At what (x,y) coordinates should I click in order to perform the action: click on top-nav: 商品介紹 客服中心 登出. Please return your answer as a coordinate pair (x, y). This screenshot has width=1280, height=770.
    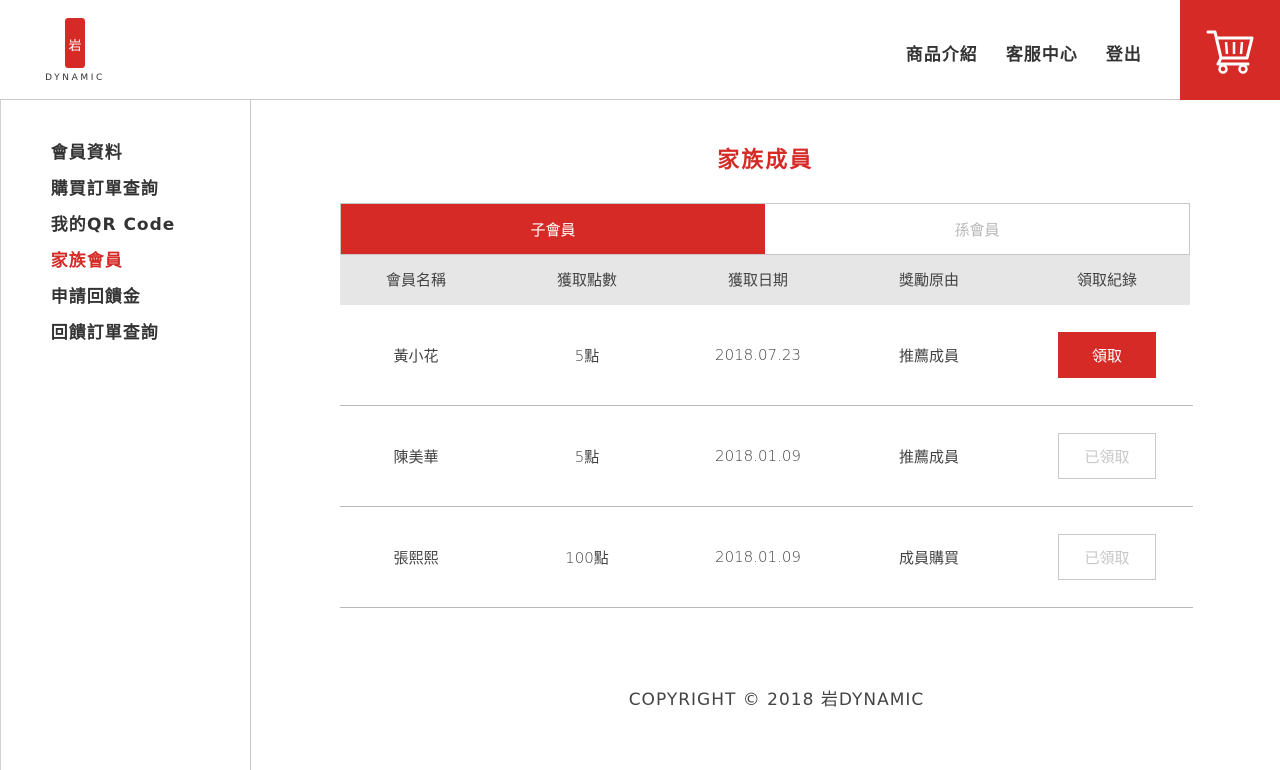
    Looking at the image, I should click on (1024, 52).